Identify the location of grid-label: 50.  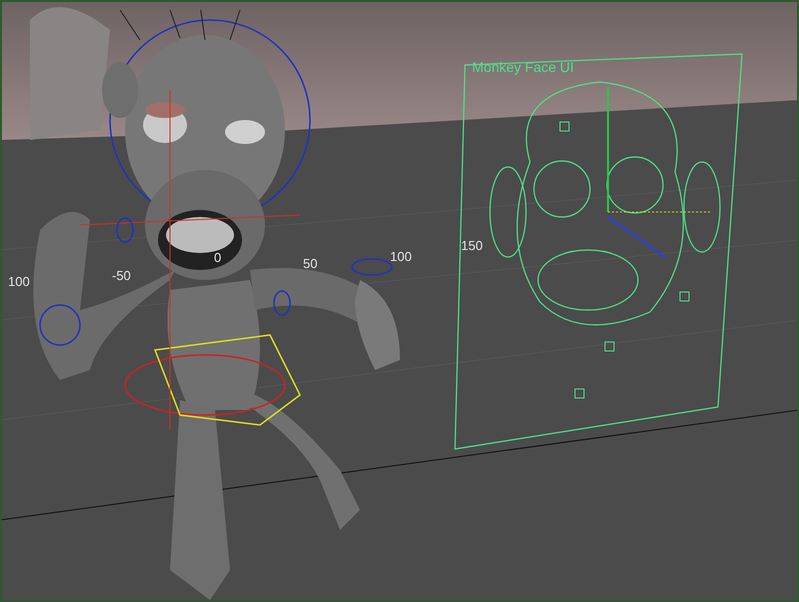
(310, 264).